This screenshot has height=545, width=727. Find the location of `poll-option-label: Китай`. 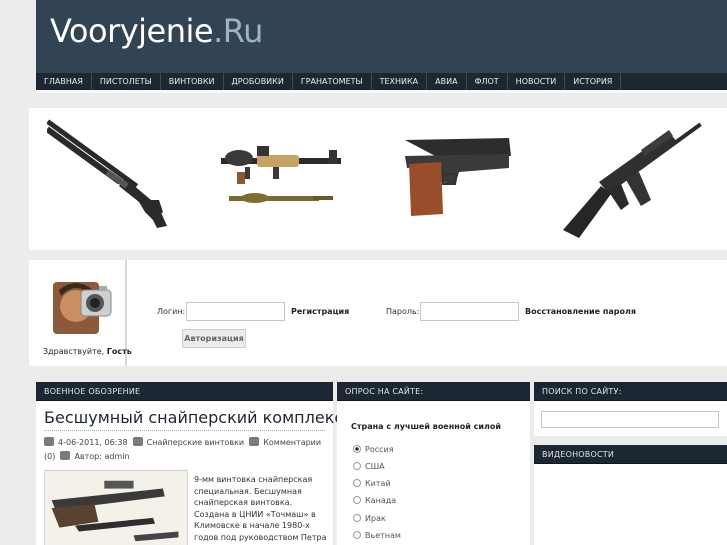

poll-option-label: Китай is located at coordinates (378, 483).